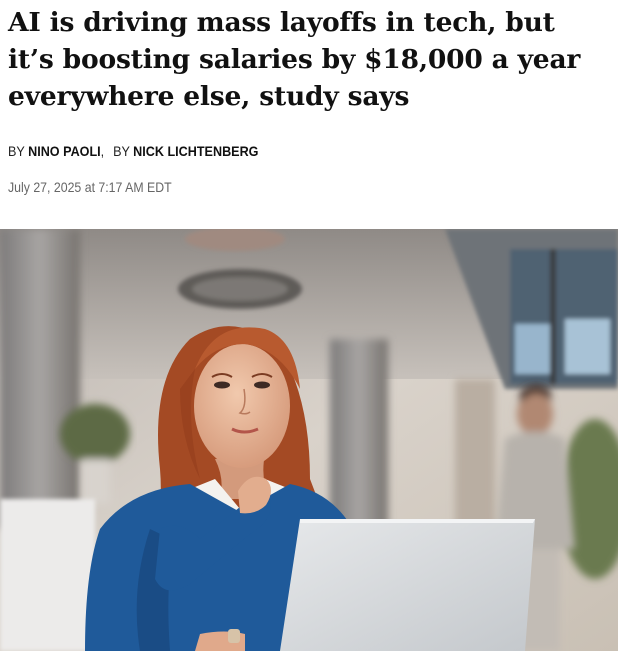 The image size is (618, 651). I want to click on author-link-nick-lichtenberg: NICK LICHTENBERG, so click(195, 151).